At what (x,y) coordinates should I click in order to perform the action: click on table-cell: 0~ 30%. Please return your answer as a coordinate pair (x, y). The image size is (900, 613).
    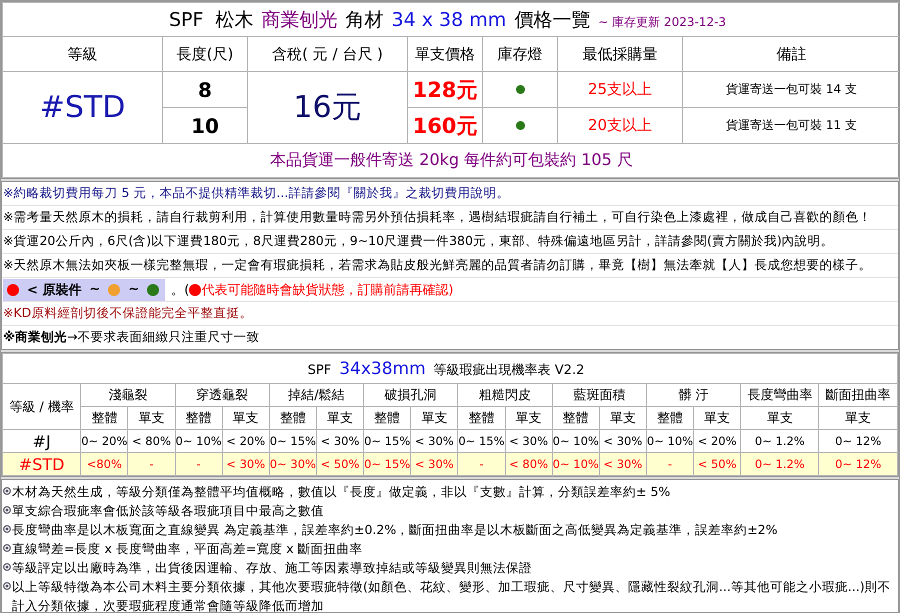
    Looking at the image, I should click on (292, 464).